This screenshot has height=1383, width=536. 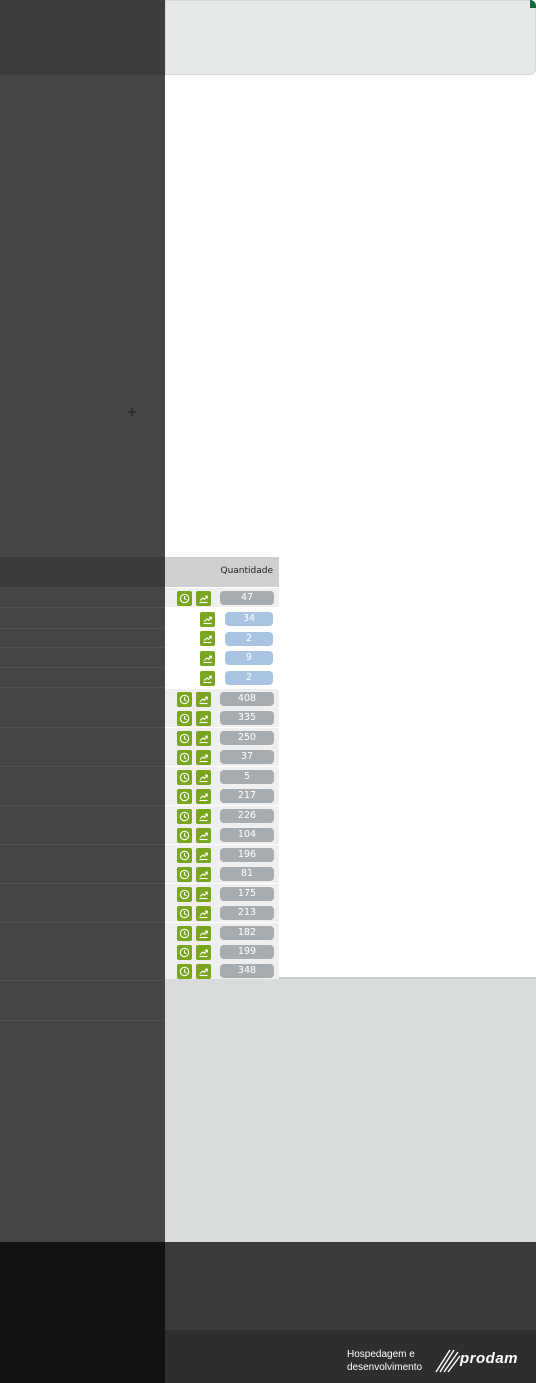 What do you see at coordinates (139, 952) in the screenshot?
I see `table-row: 199` at bounding box center [139, 952].